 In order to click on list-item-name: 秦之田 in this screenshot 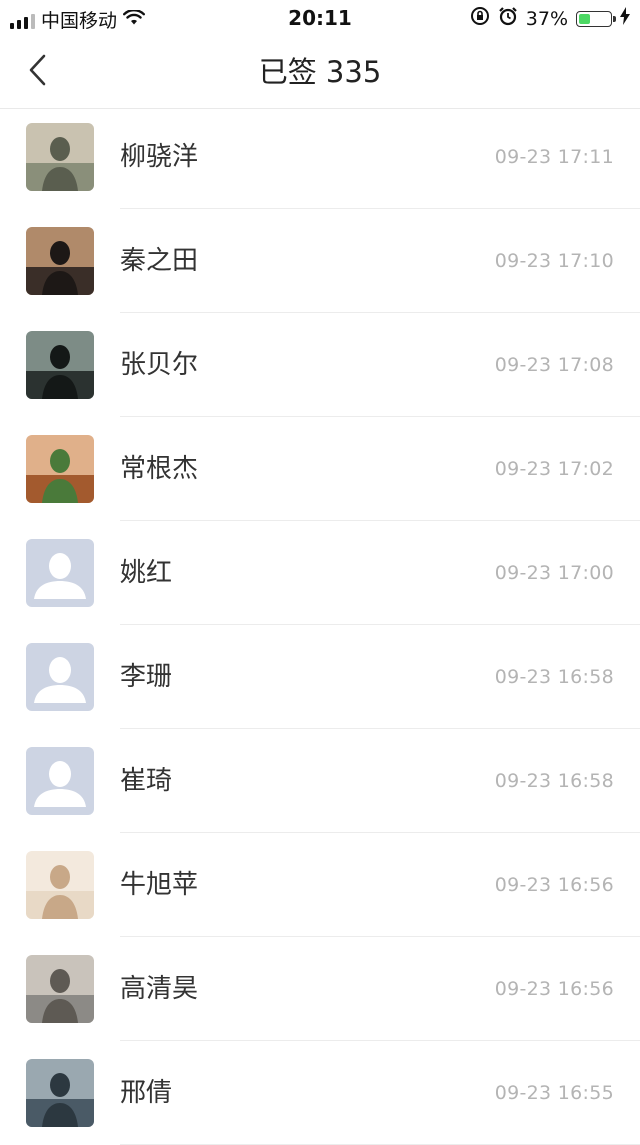, I will do `click(159, 261)`.